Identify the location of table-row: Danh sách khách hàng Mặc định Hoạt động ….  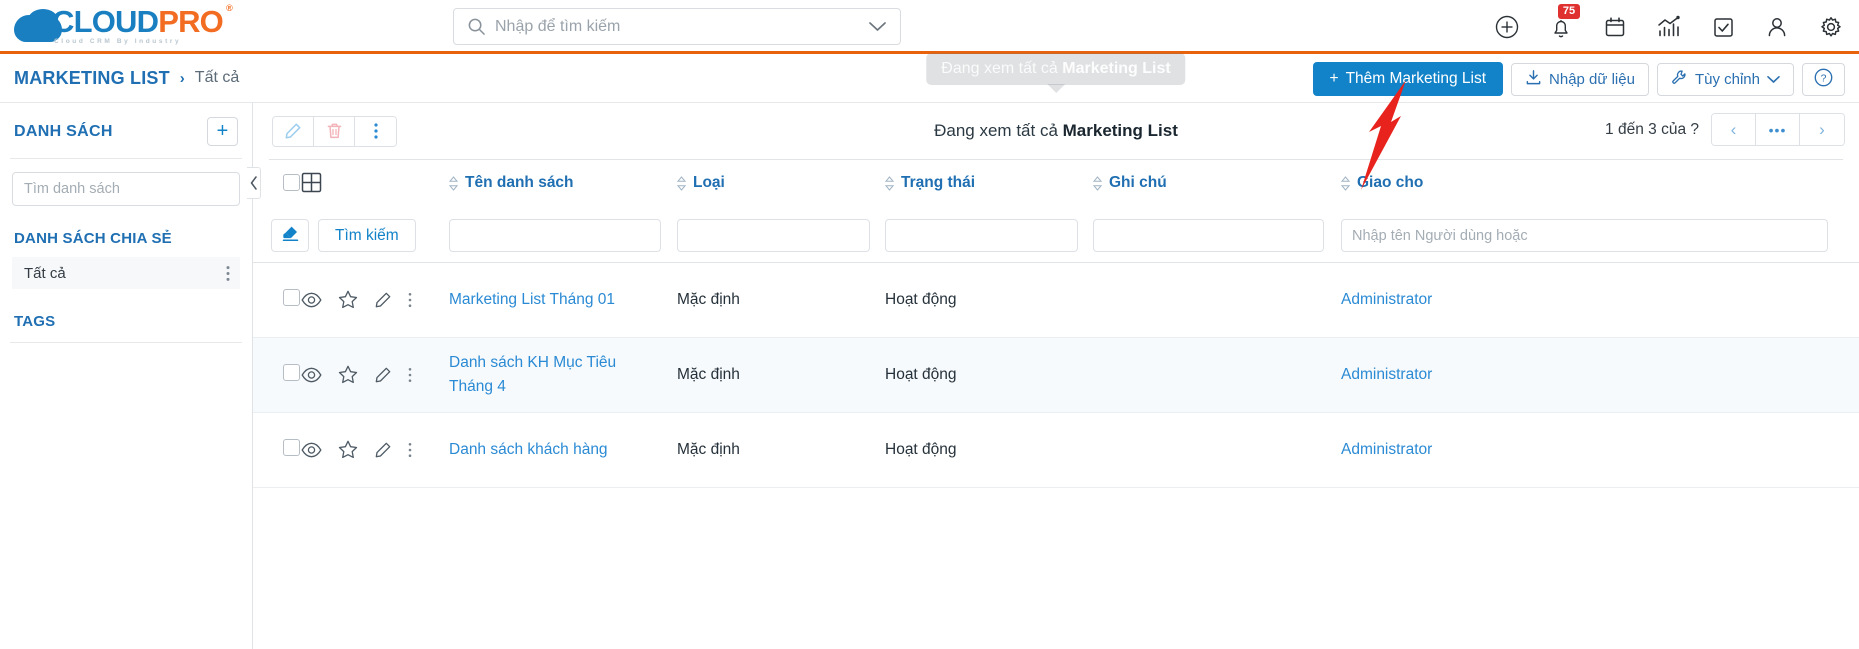
(1056, 449).